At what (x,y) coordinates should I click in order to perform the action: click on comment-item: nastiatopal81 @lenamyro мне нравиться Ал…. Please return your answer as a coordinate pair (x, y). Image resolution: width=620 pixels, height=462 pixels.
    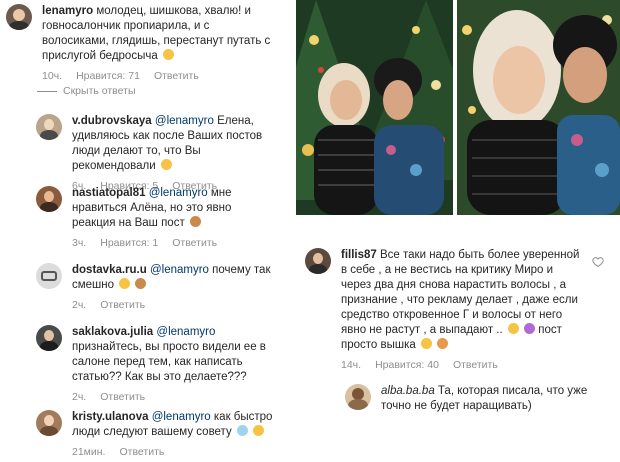
    Looking at the image, I should click on (161, 218).